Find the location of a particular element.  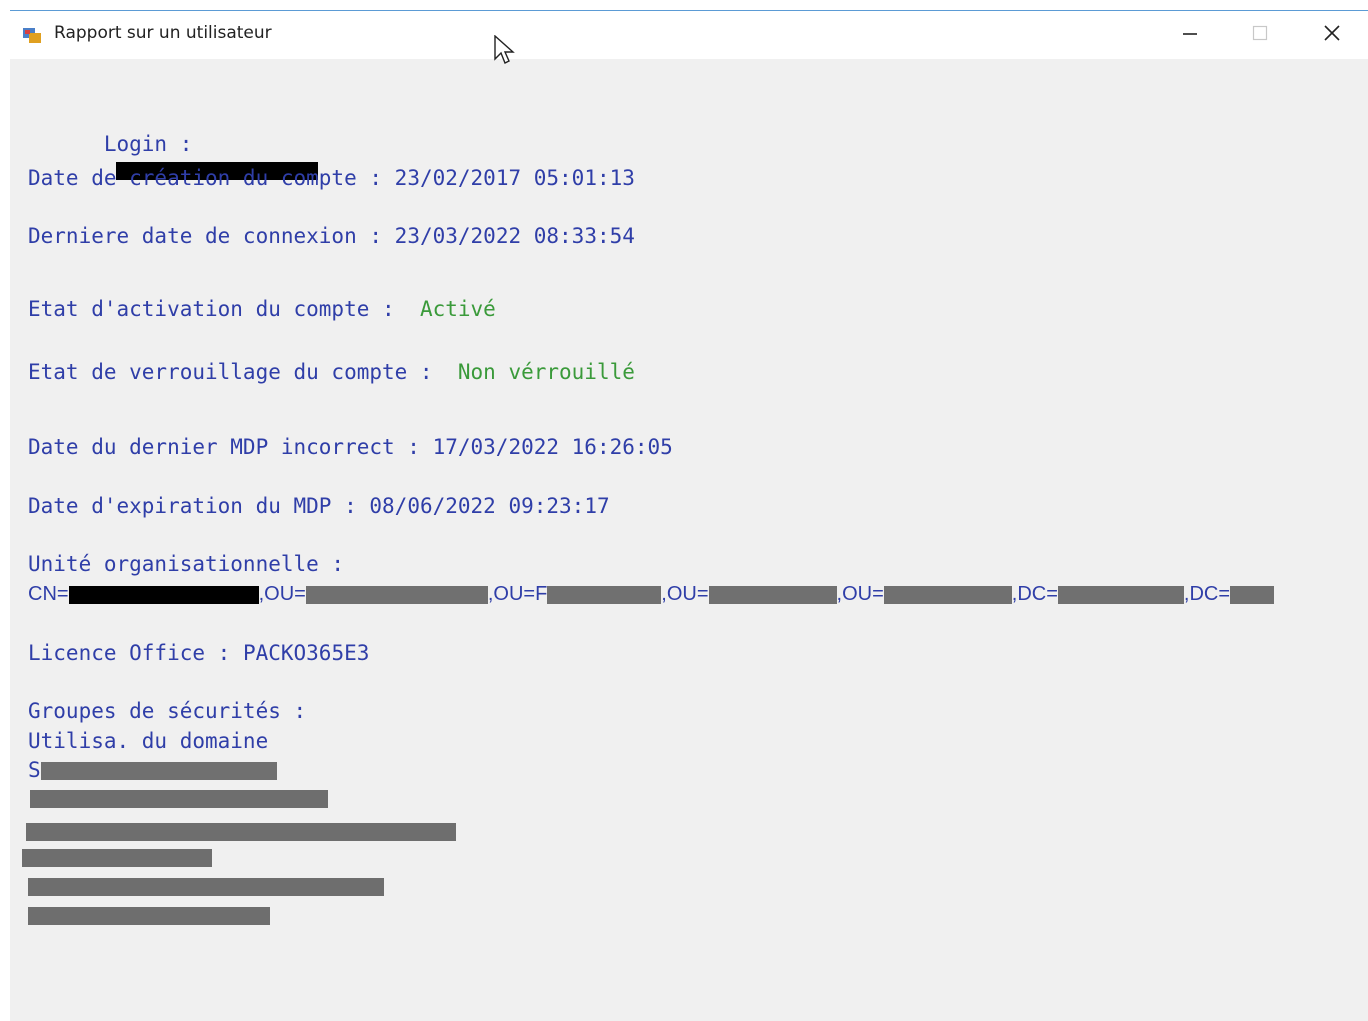

login-label: Login : is located at coordinates (148, 144).